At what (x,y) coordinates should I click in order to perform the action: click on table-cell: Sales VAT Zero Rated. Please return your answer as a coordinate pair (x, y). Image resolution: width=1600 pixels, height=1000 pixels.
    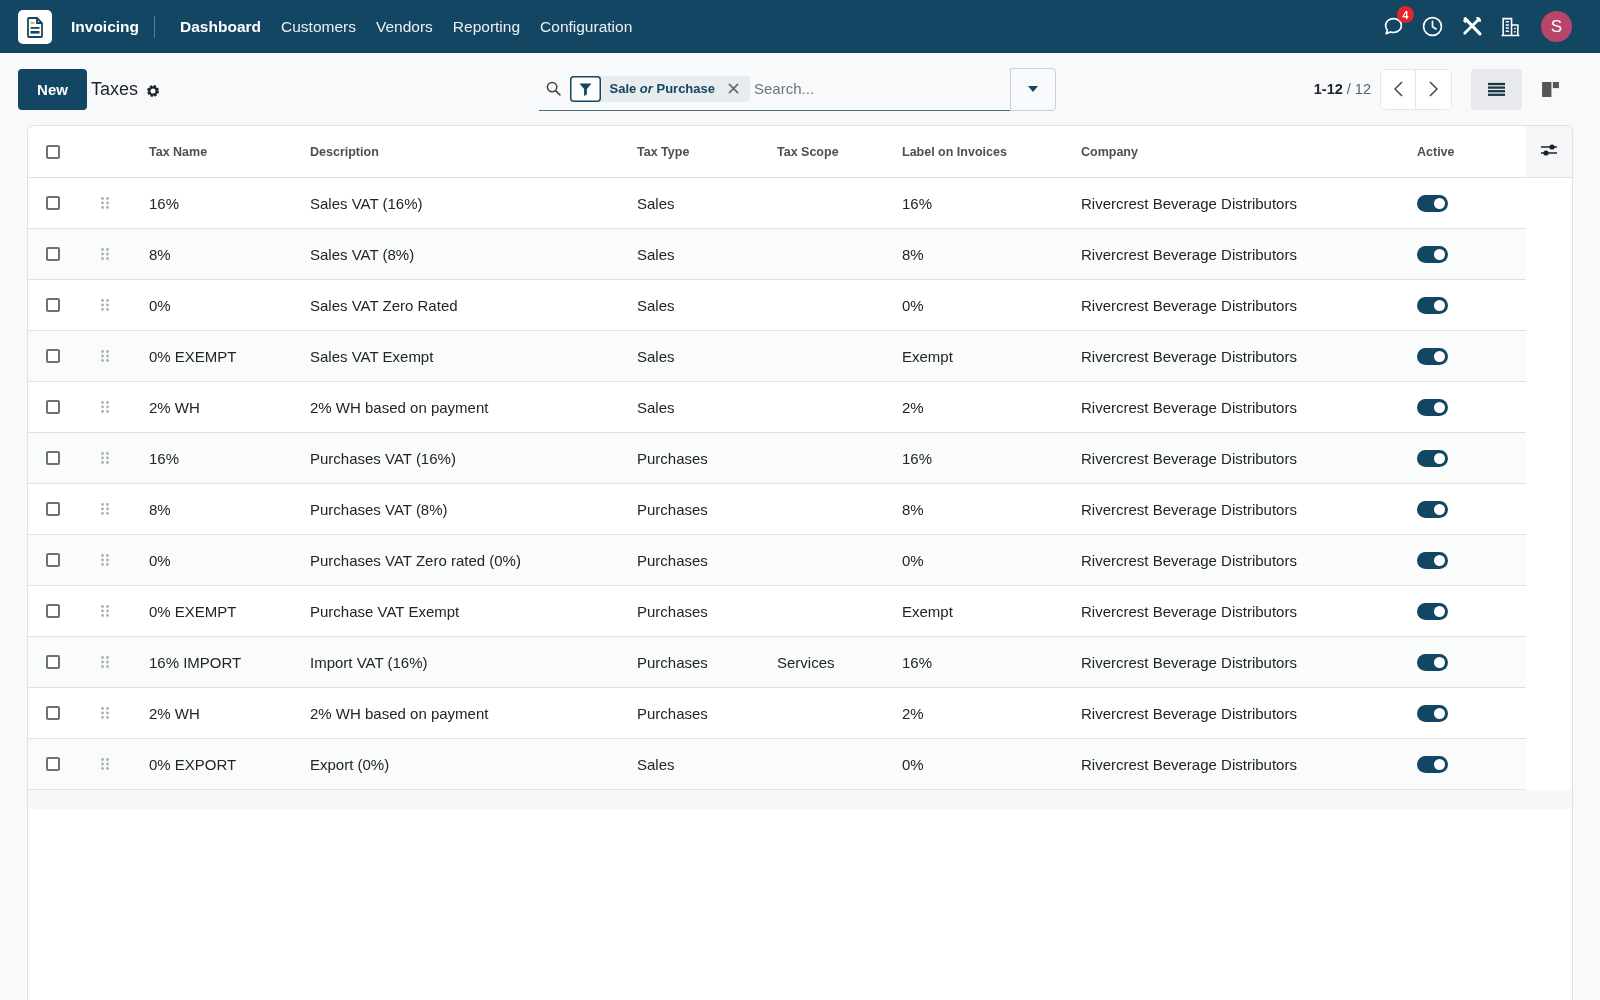
    Looking at the image, I should click on (473, 305).